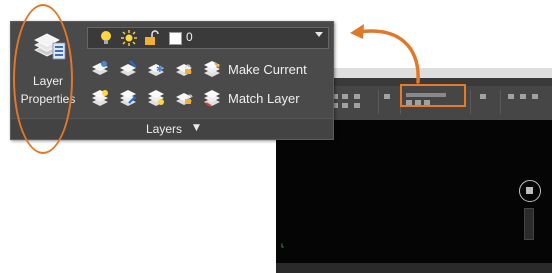 Image resolution: width=552 pixels, height=273 pixels. I want to click on ucs-icon: ┗, so click(282, 247).